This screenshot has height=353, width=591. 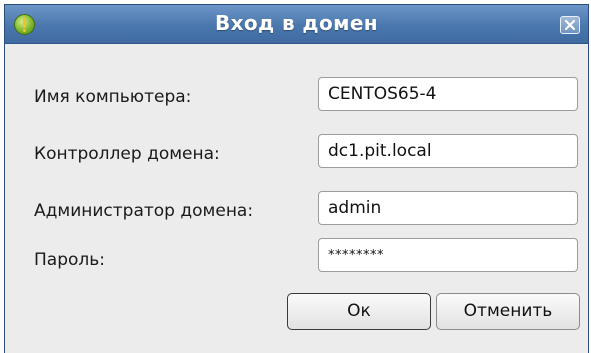 What do you see at coordinates (448, 151) in the screenshot?
I see `domain-controller-field` at bounding box center [448, 151].